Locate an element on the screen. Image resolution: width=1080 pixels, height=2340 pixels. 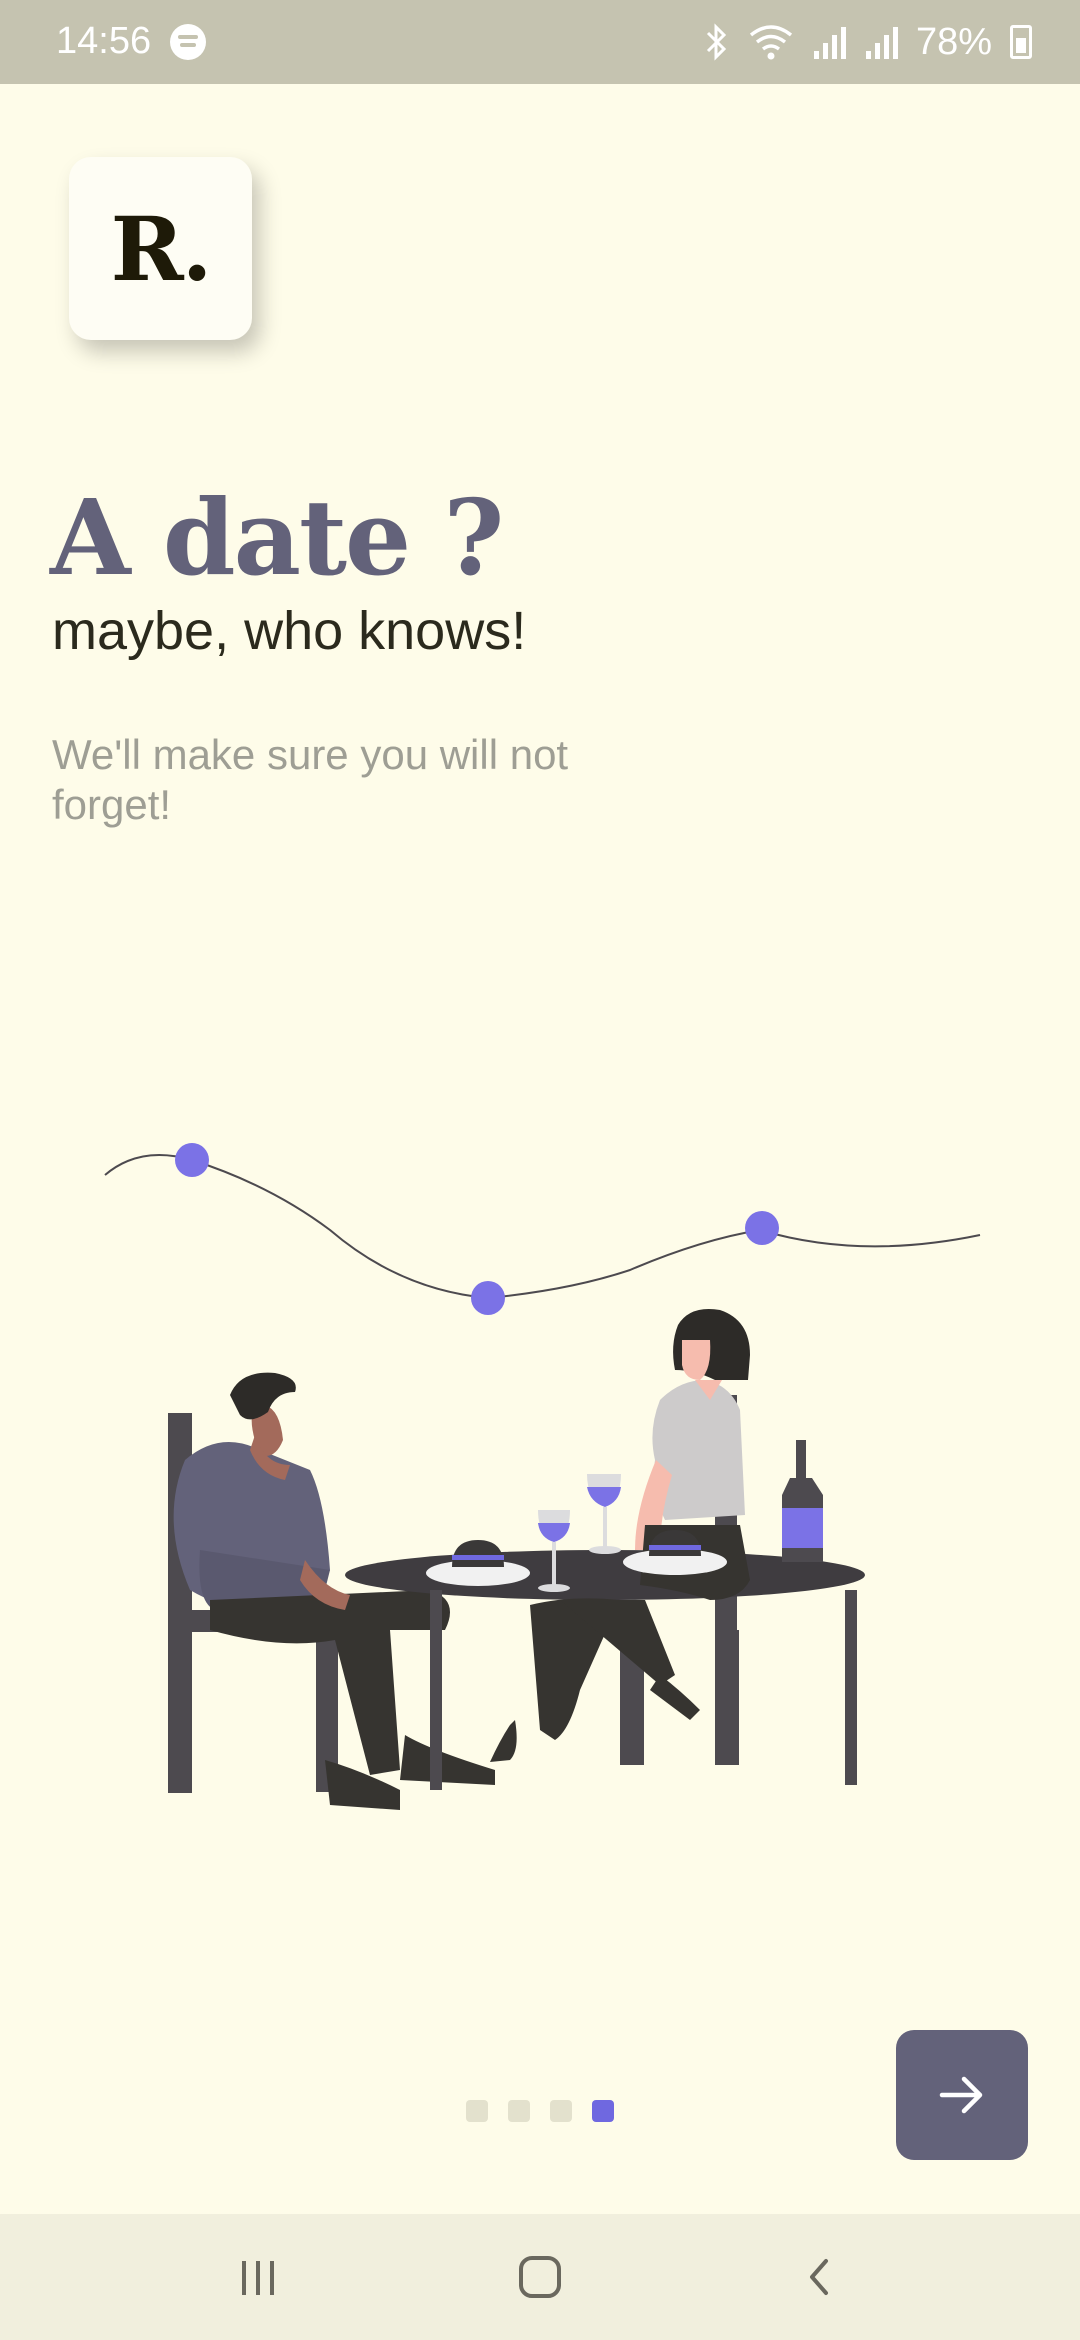
page-title: A date ? is located at coordinates (277, 537).